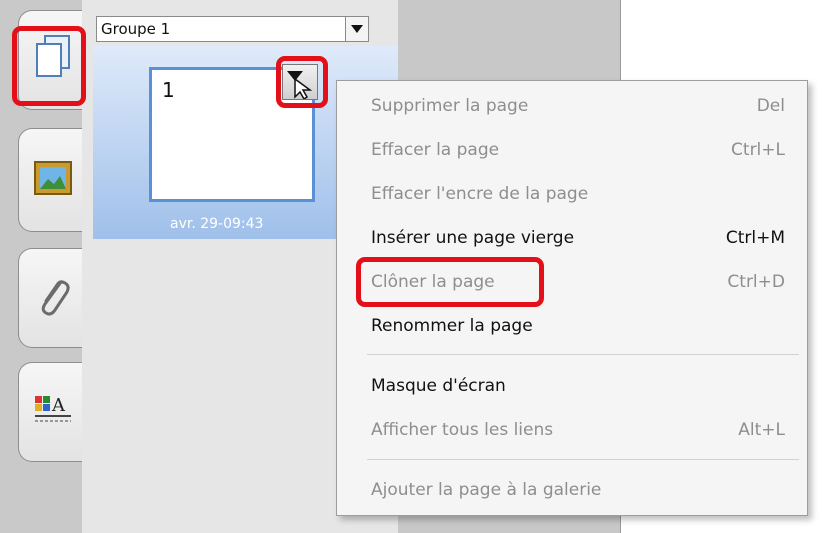  What do you see at coordinates (572, 327) in the screenshot?
I see `menu-item-renommer: Renommer la page` at bounding box center [572, 327].